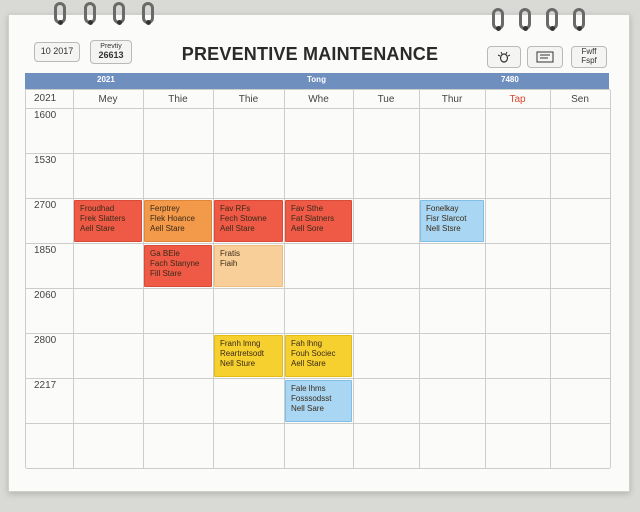  I want to click on bug-button, so click(504, 57).